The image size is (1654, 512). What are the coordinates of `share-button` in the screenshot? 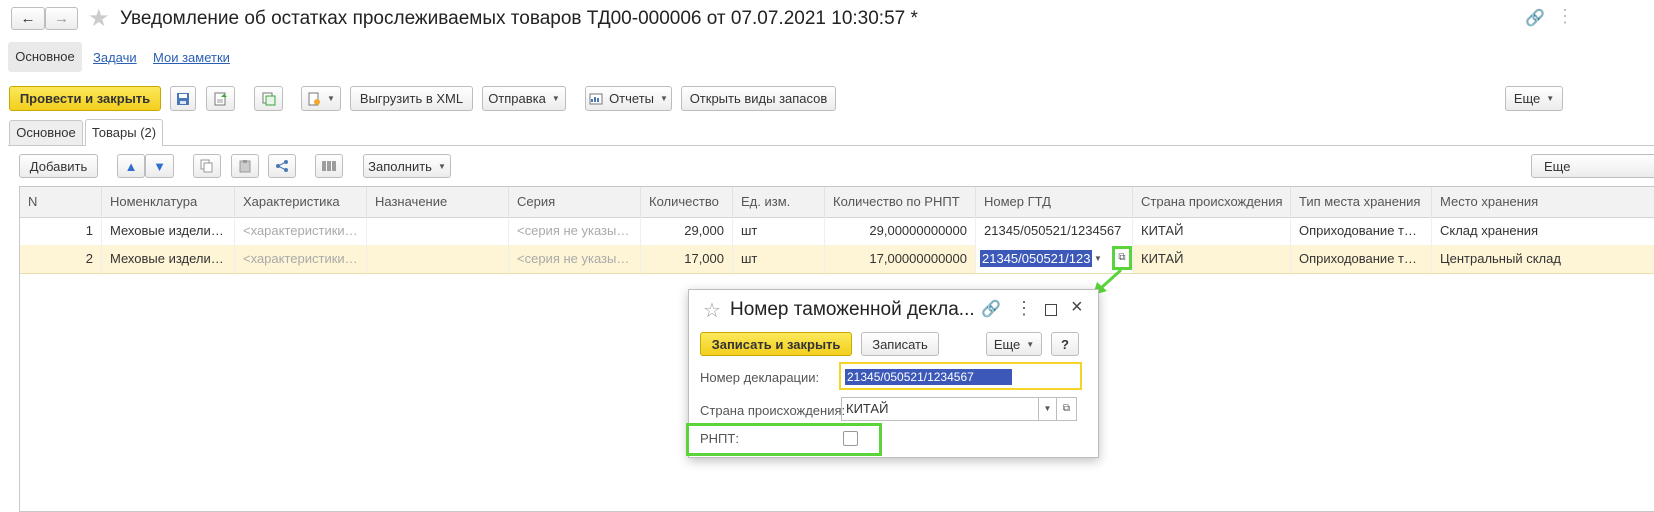 It's located at (282, 166).